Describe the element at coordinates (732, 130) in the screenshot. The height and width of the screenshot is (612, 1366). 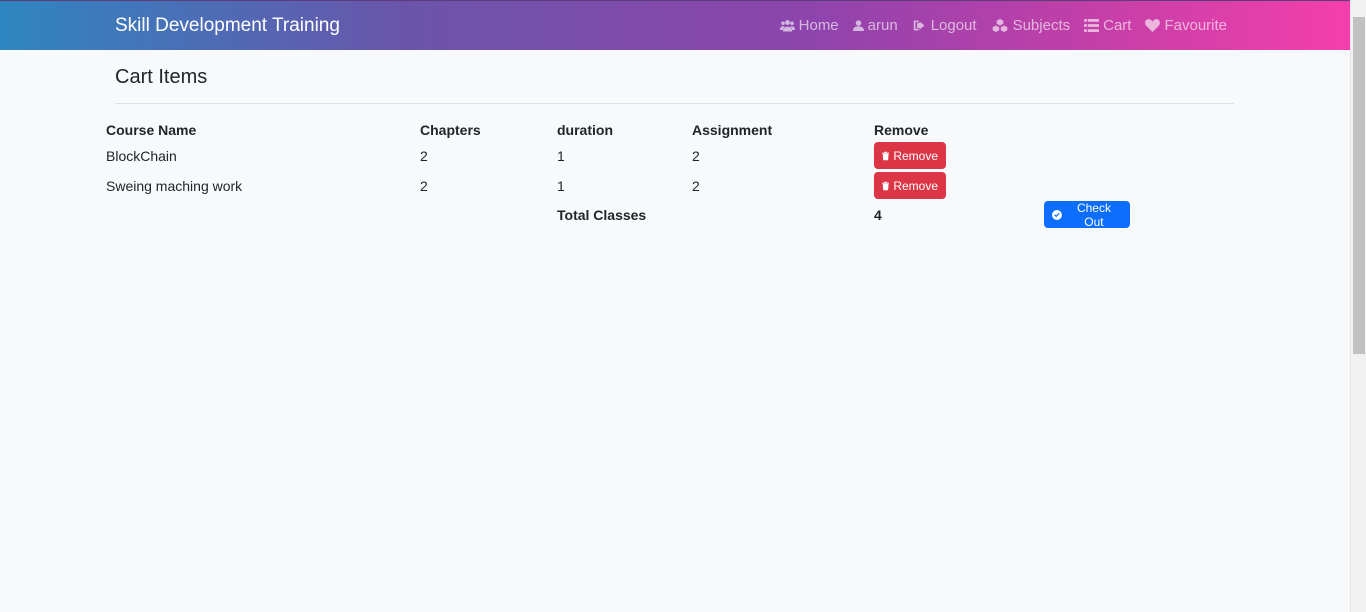
I see `header-assignment: Assignment` at that location.